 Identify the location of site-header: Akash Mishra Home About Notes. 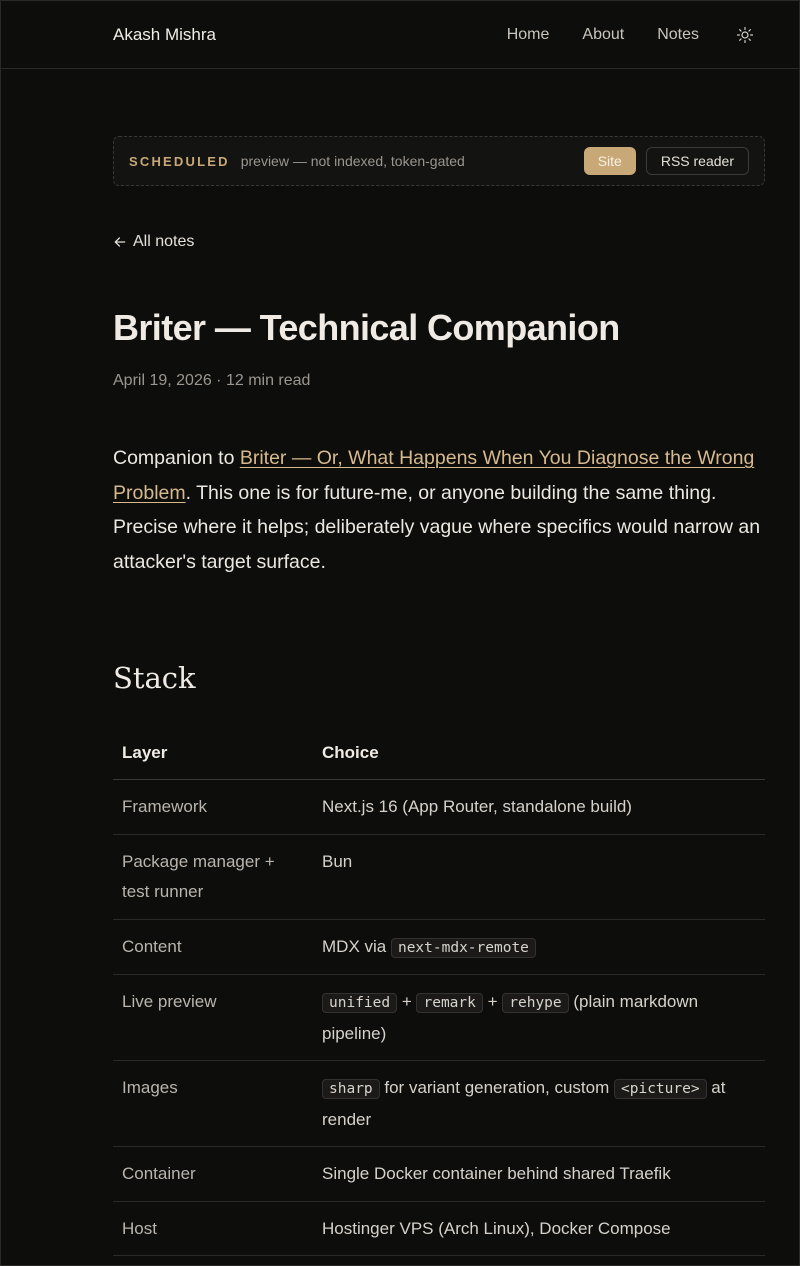
(400, 35).